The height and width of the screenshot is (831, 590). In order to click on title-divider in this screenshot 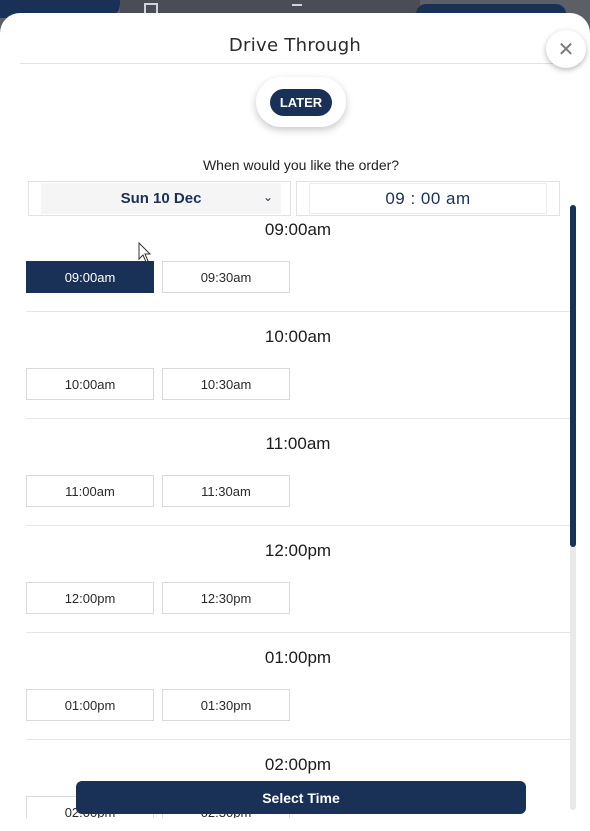, I will do `click(300, 63)`.